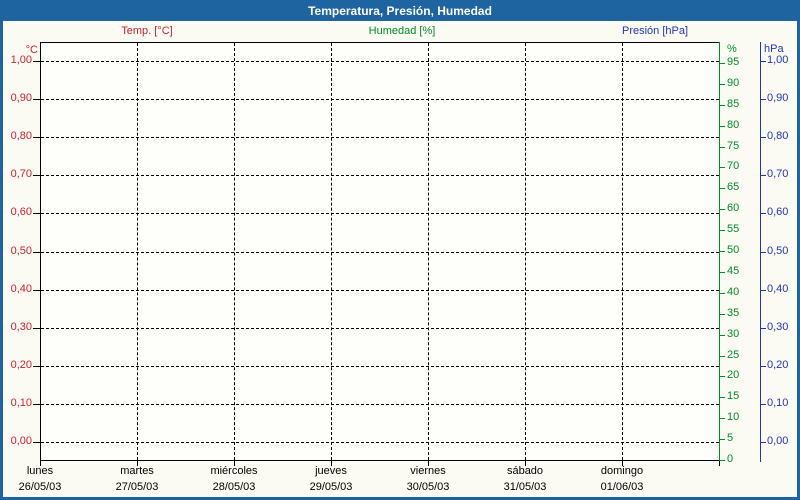 The width and height of the screenshot is (800, 500). I want to click on pressure-axis-tick-label: 0,00, so click(778, 441).